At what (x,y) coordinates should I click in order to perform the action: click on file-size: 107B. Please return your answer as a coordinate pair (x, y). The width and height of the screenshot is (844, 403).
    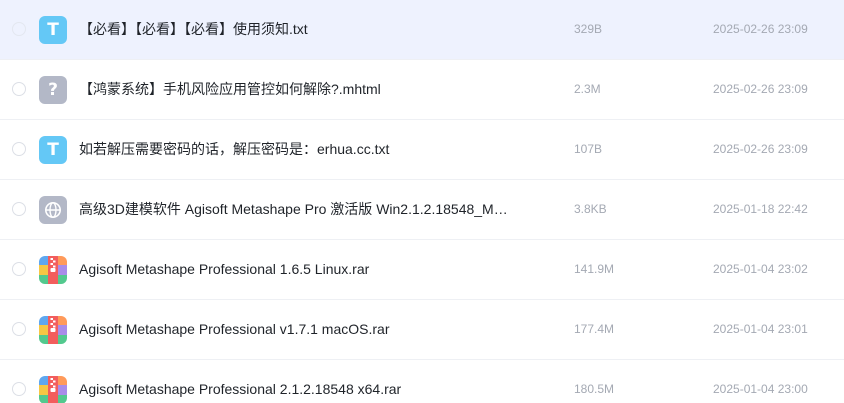
    Looking at the image, I should click on (588, 149).